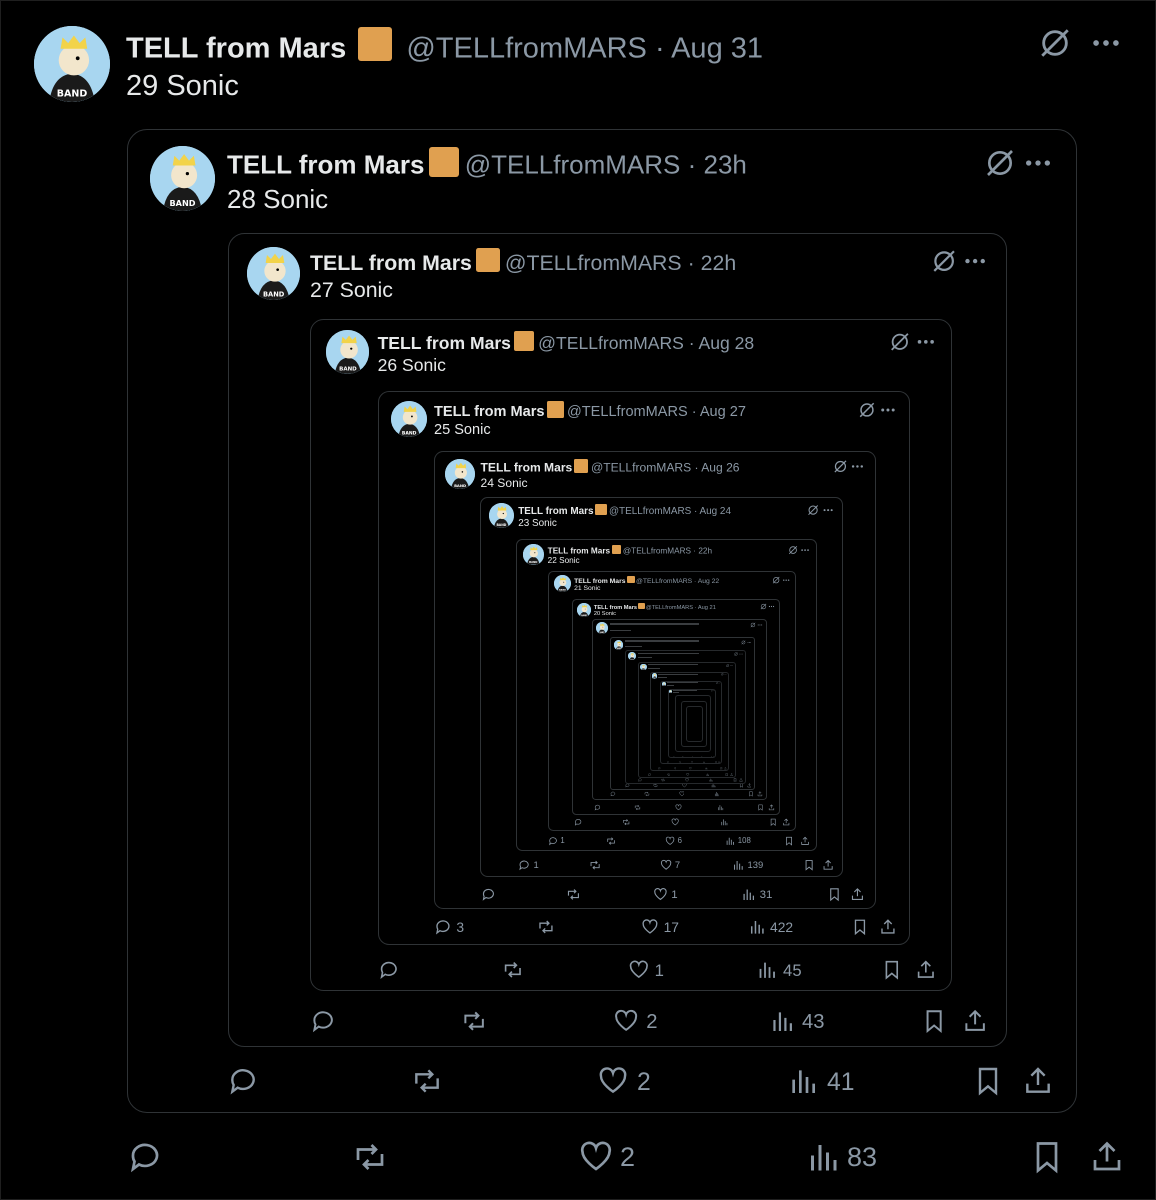 This screenshot has height=1200, width=1156. I want to click on timestamp: Aug 24, so click(715, 511).